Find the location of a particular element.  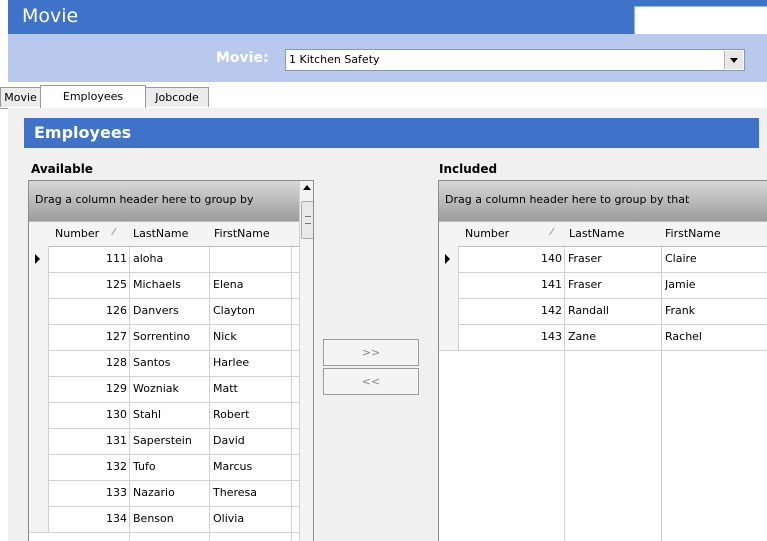

scroll-thumb is located at coordinates (307, 220).